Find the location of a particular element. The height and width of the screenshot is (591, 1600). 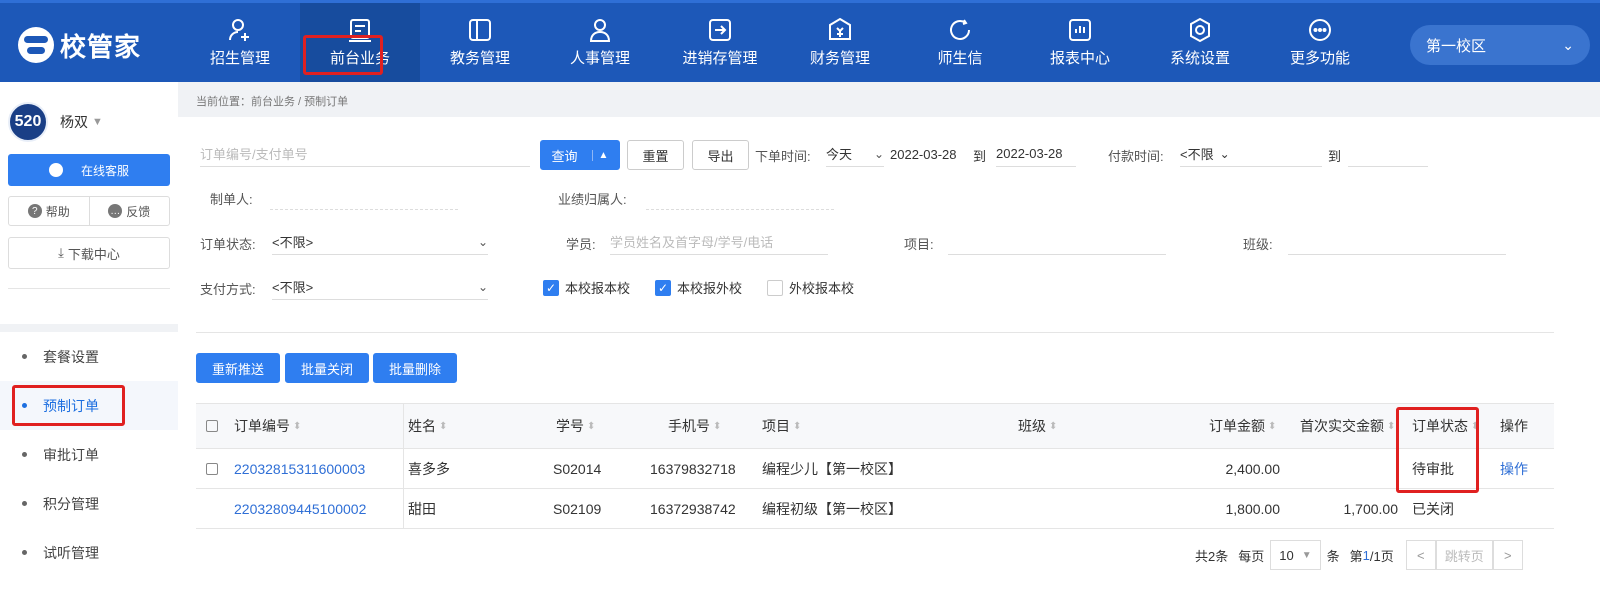

nav-item-reports: 报表中心 is located at coordinates (1080, 42).